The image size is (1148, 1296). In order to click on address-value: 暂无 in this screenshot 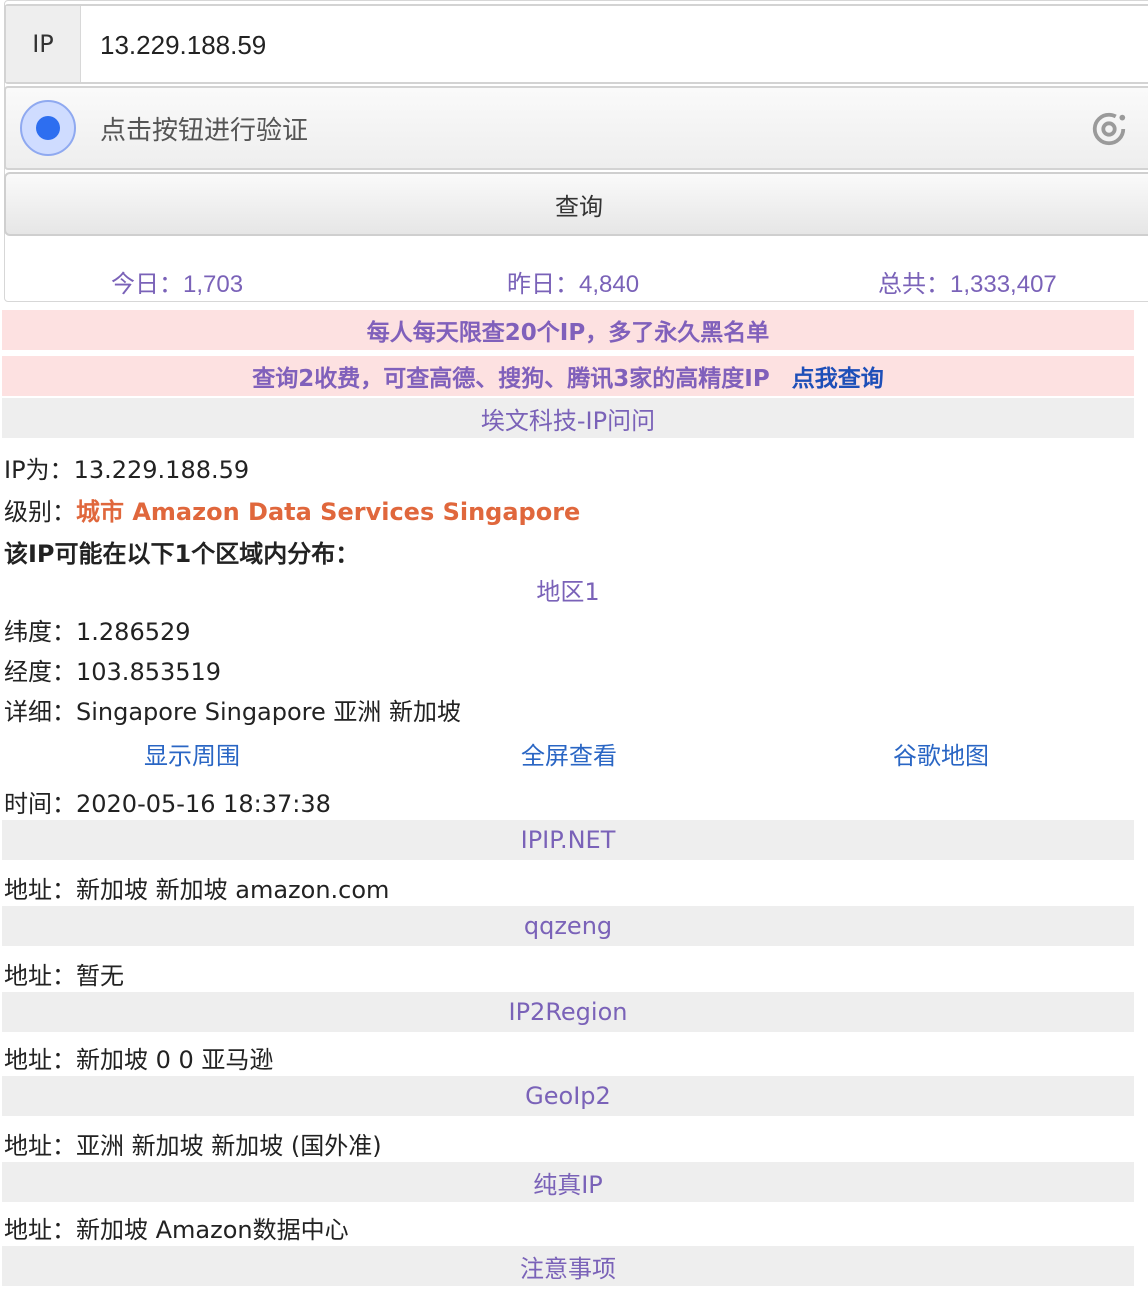, I will do `click(100, 976)`.